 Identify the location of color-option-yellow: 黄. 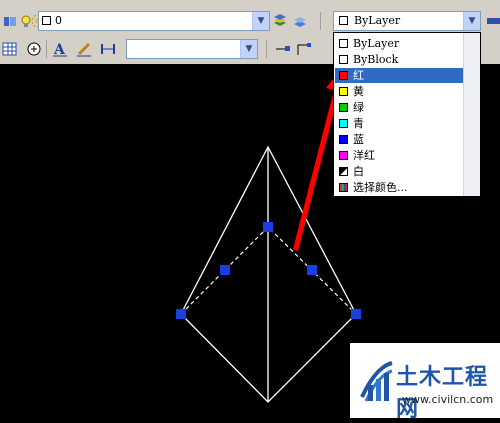
(399, 91).